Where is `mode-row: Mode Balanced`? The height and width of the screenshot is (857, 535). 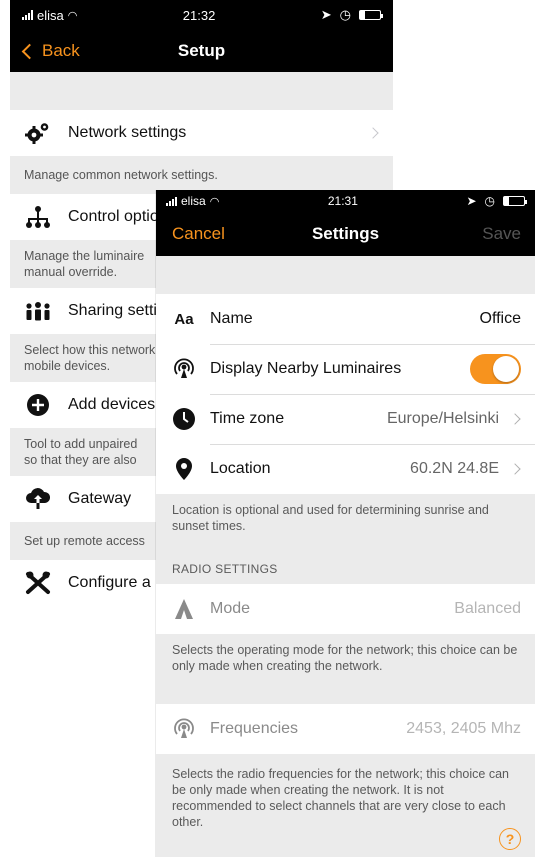 mode-row: Mode Balanced is located at coordinates (345, 609).